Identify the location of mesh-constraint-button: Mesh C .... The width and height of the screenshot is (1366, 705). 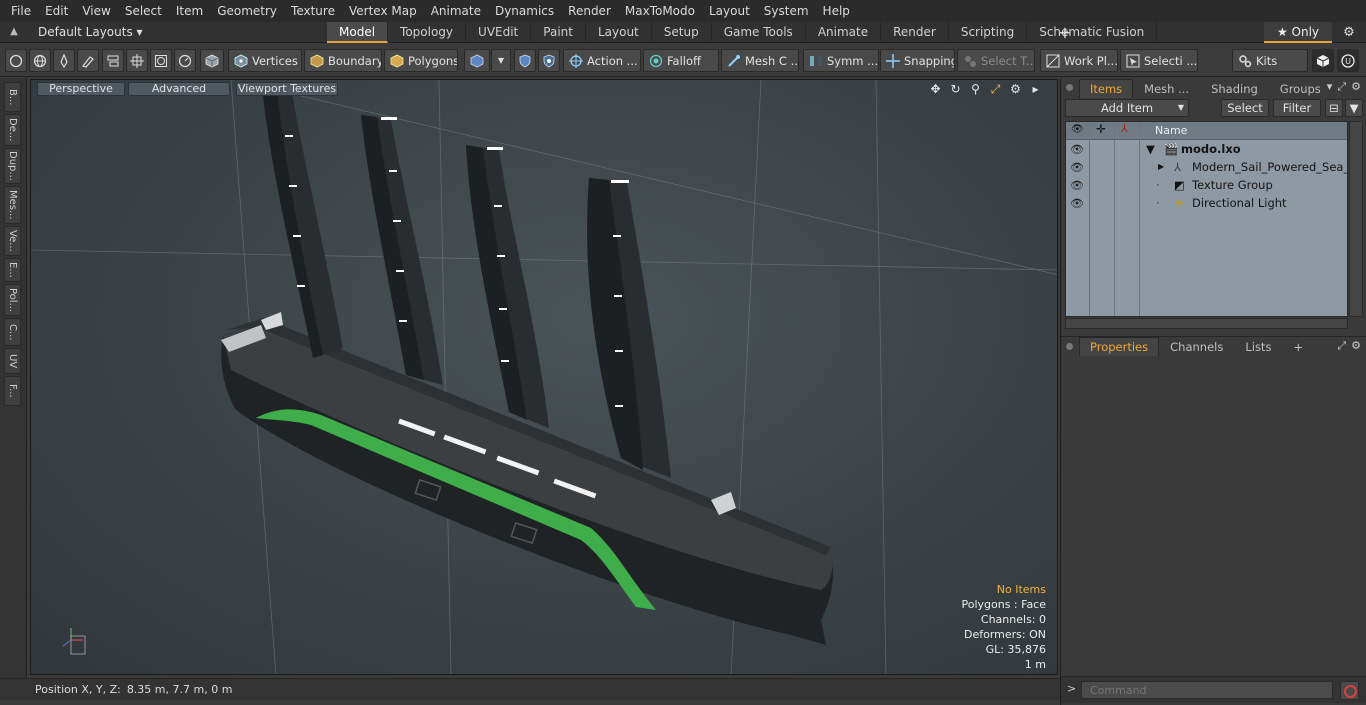
(760, 60).